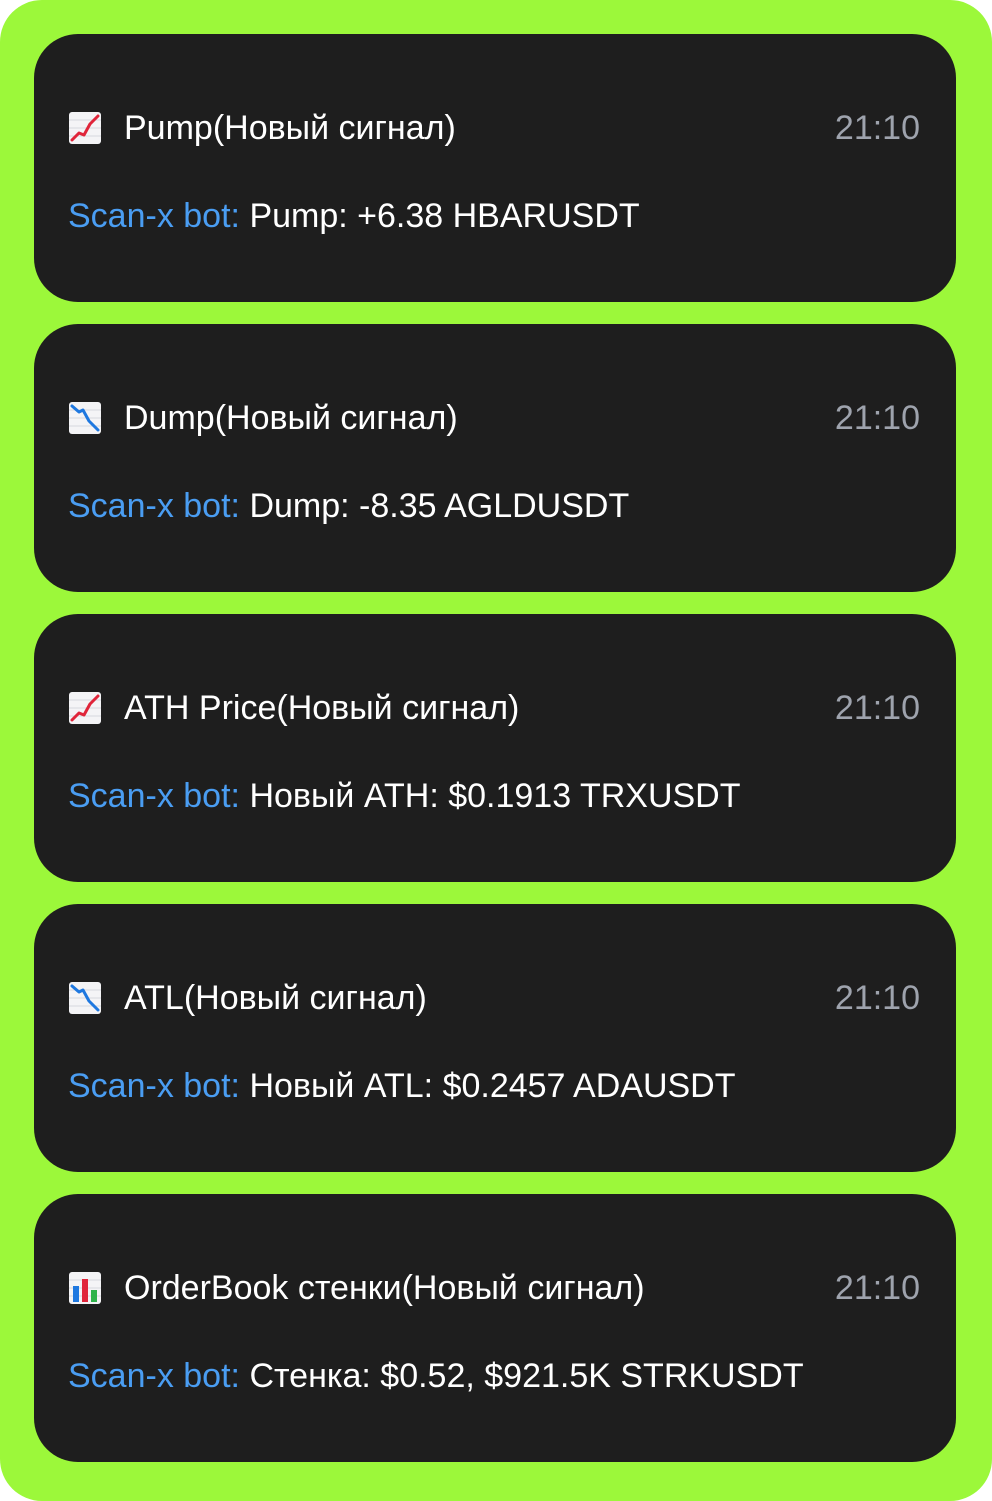 The image size is (992, 1501). Describe the element at coordinates (85, 1288) in the screenshot. I see `bar-chart-icon` at that location.